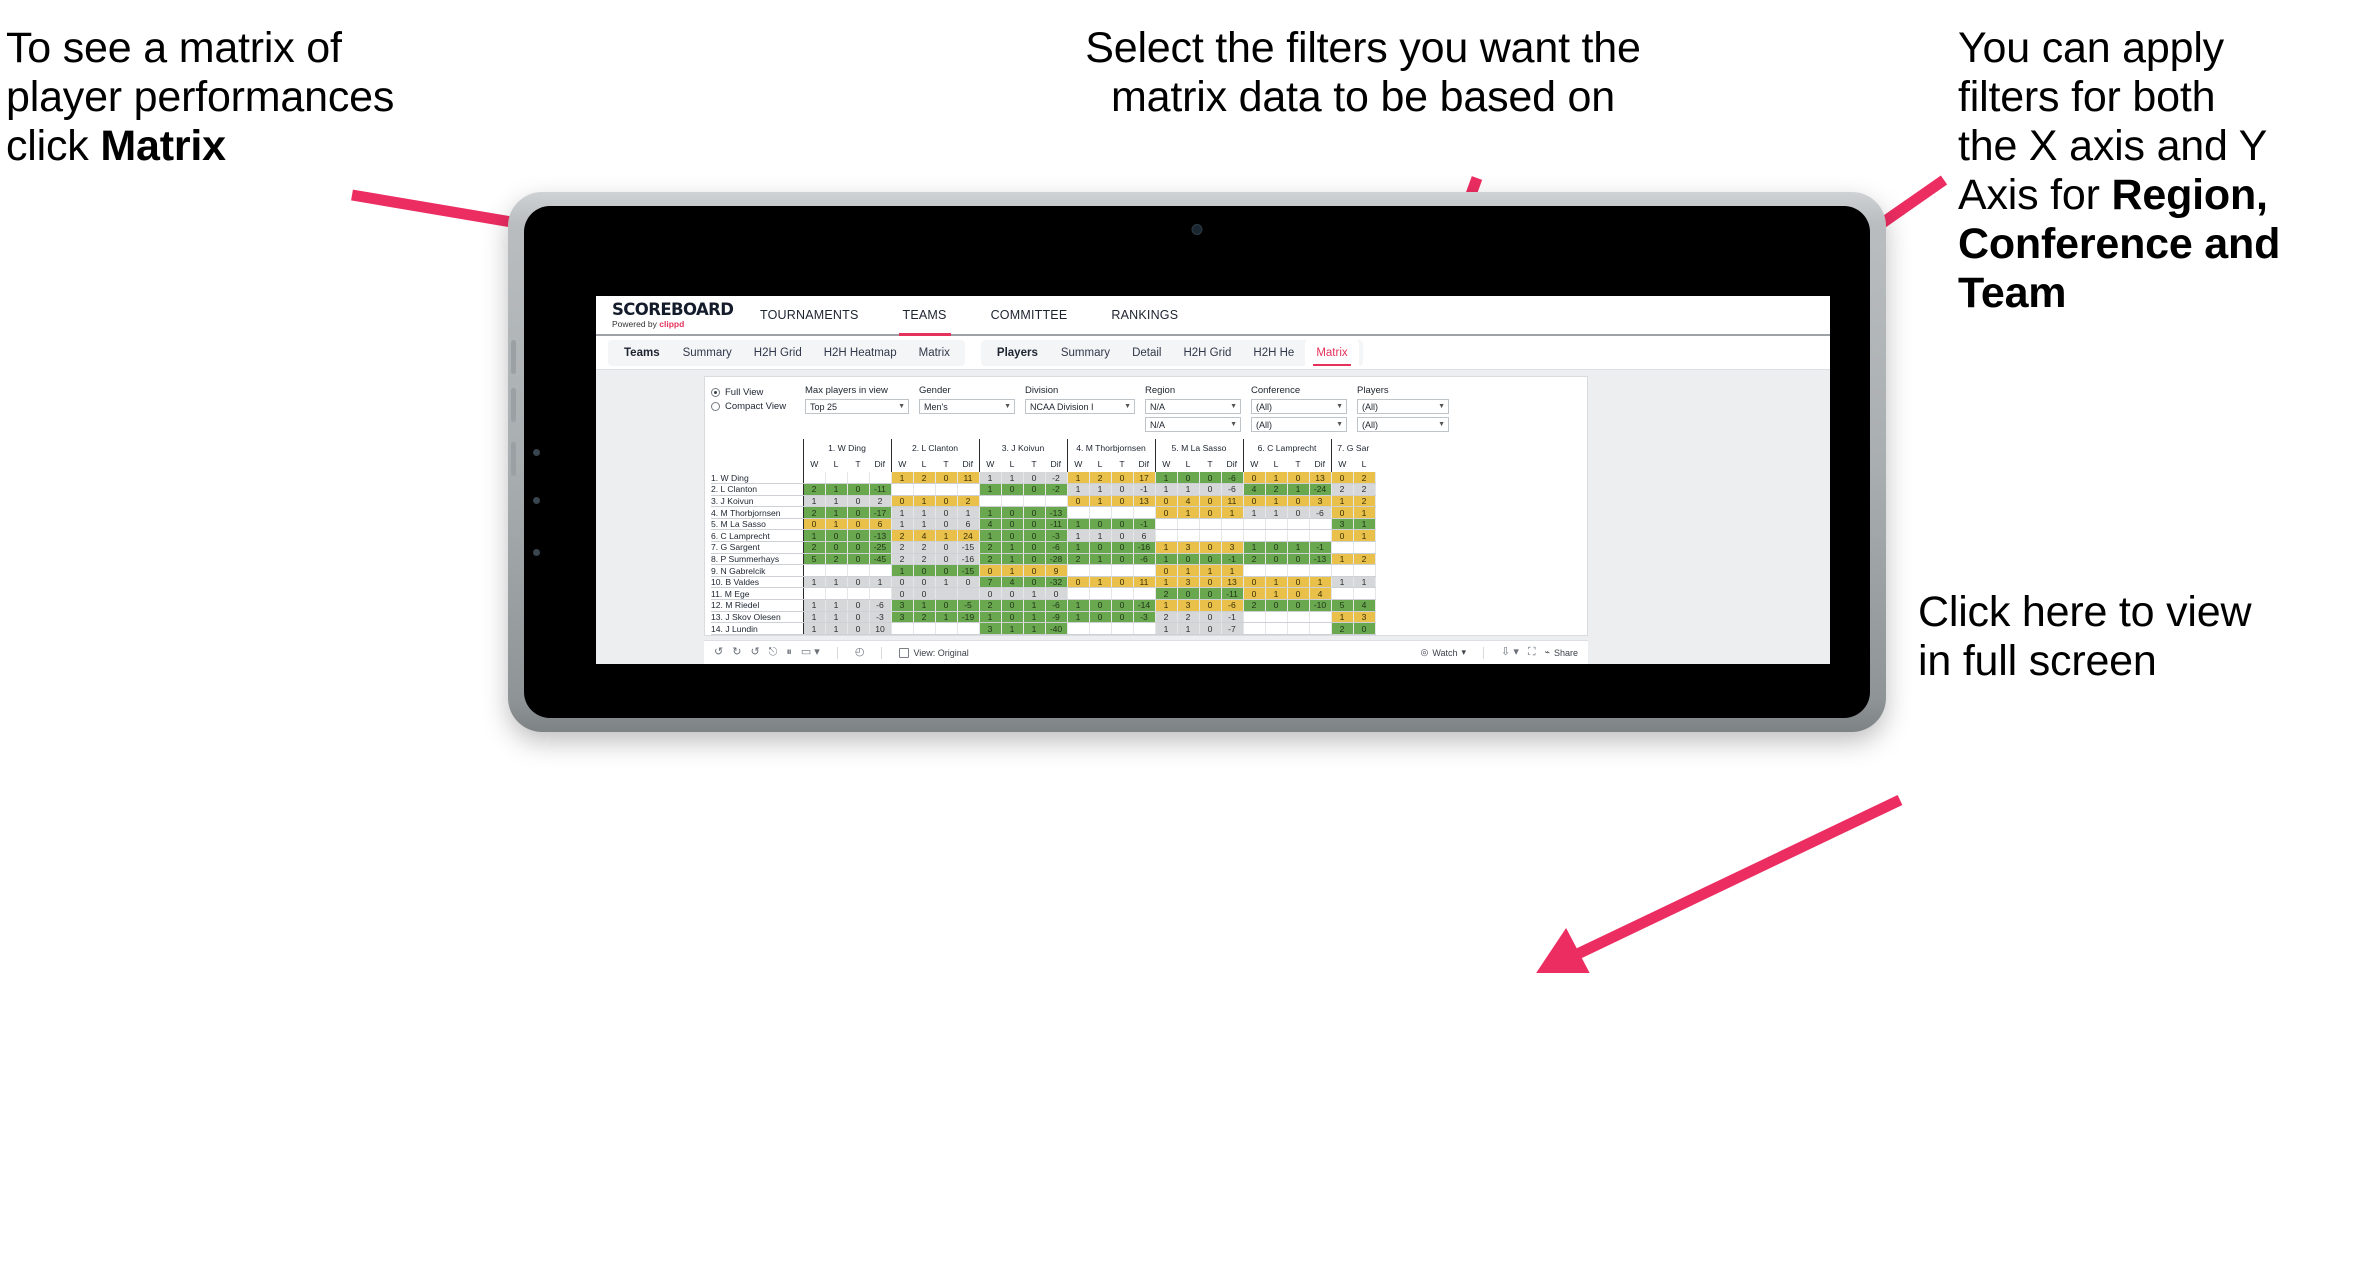  What do you see at coordinates (880, 617) in the screenshot?
I see `matrix-cell: -3` at bounding box center [880, 617].